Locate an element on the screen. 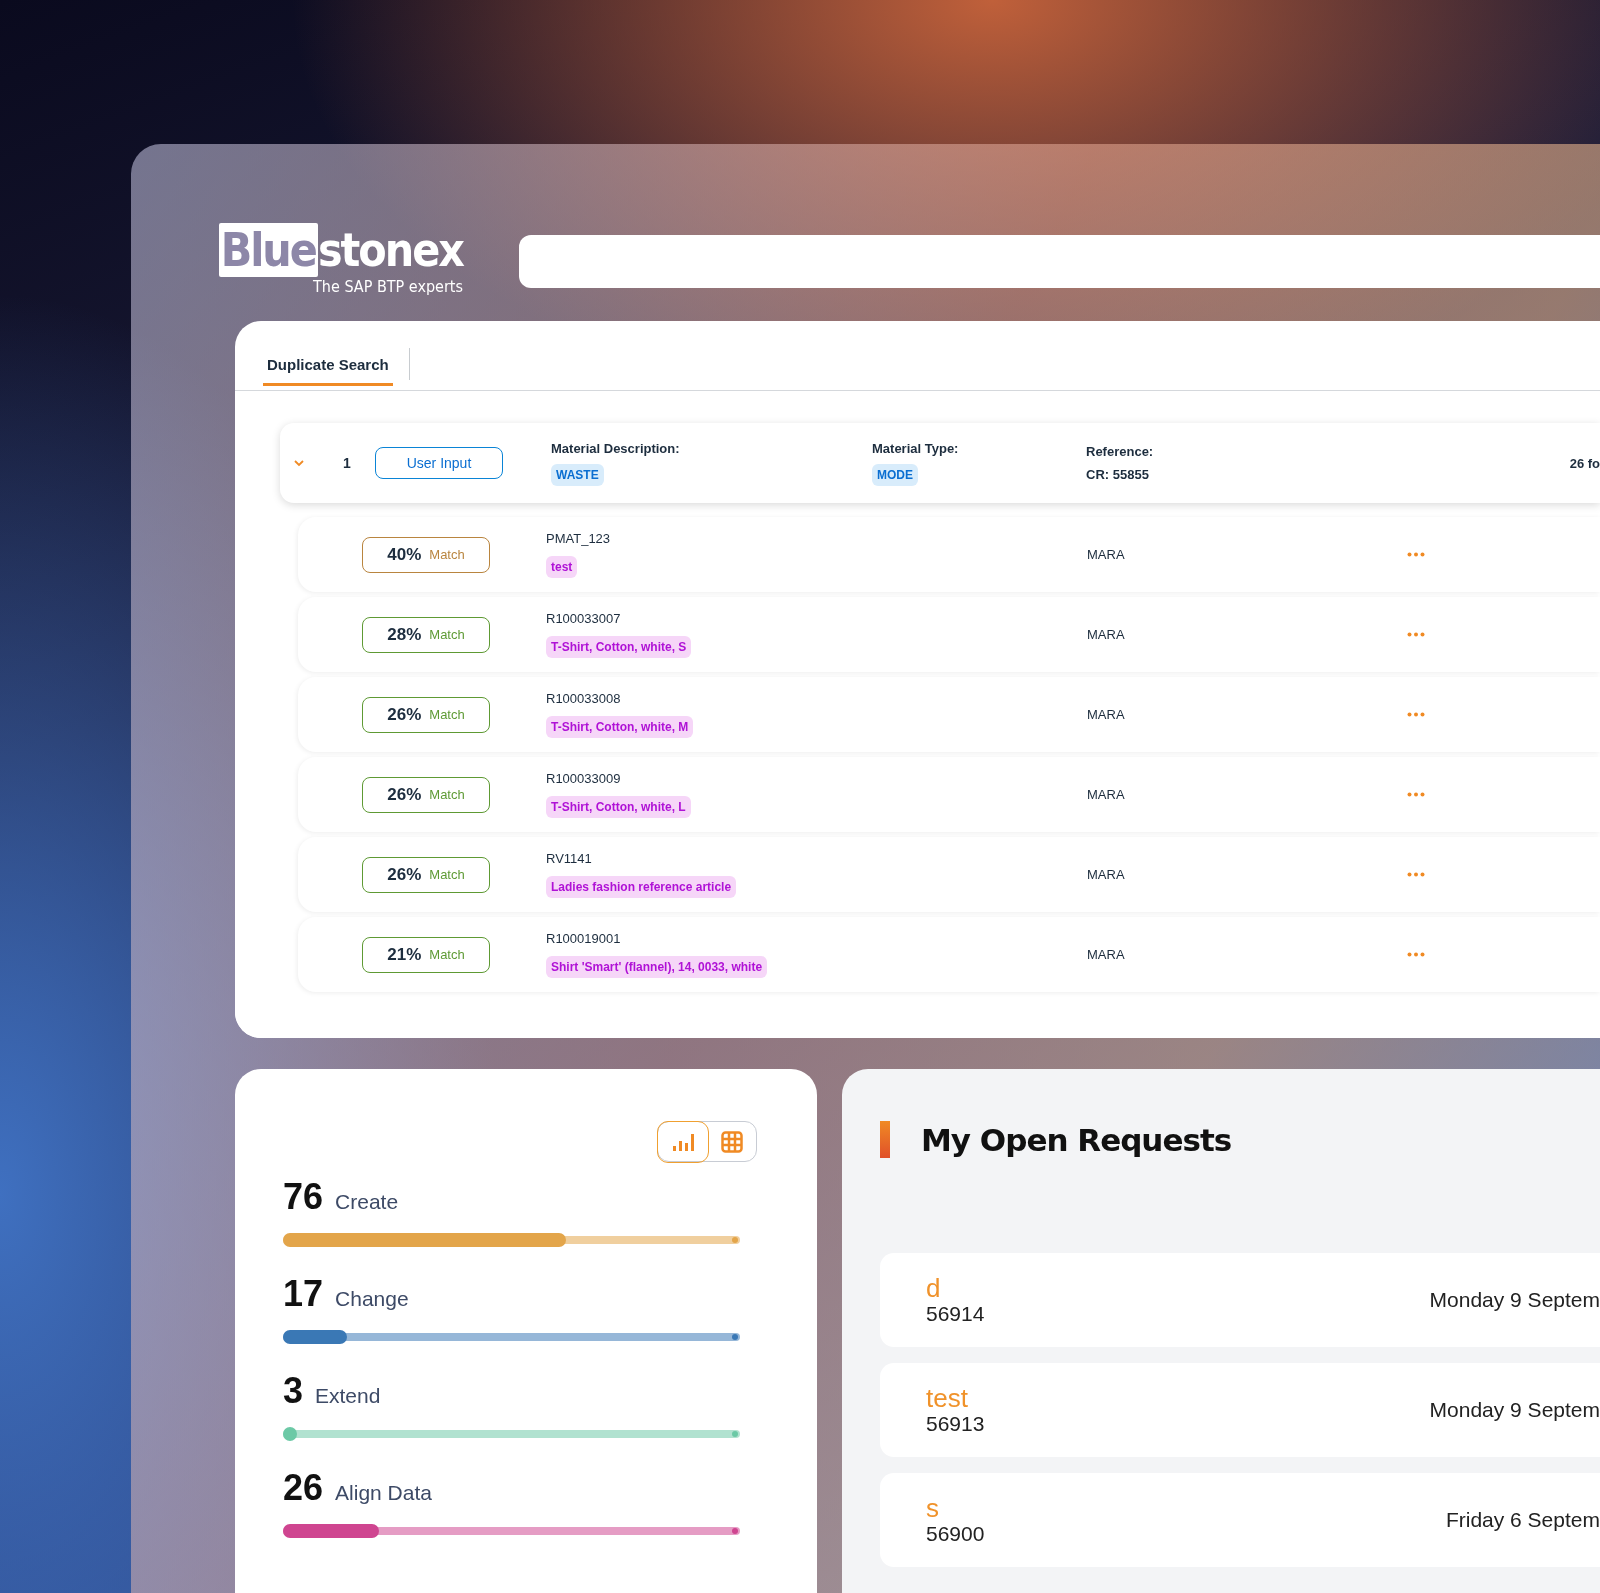  description-tag: T-Shirt, Cotton, white, M is located at coordinates (620, 727).